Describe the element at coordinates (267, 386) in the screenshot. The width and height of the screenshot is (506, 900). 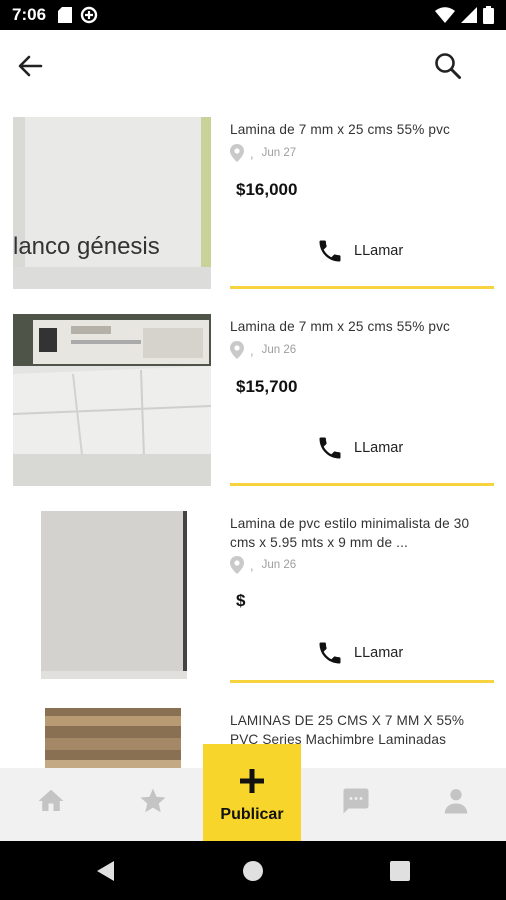
I see `listing-price: $15,700` at that location.